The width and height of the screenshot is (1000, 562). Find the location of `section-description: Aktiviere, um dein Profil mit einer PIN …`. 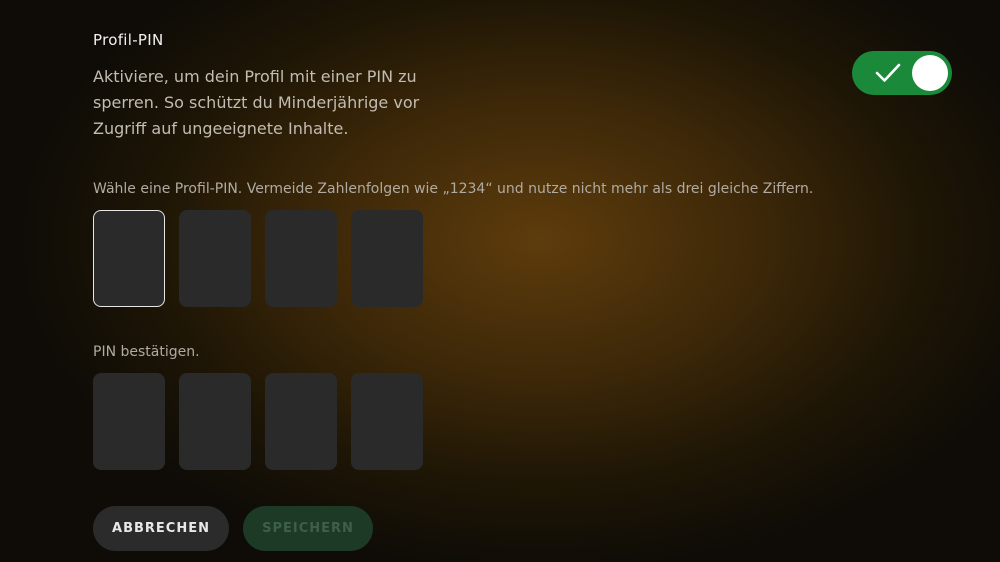

section-description: Aktiviere, um dein Profil mit einer PIN … is located at coordinates (256, 102).